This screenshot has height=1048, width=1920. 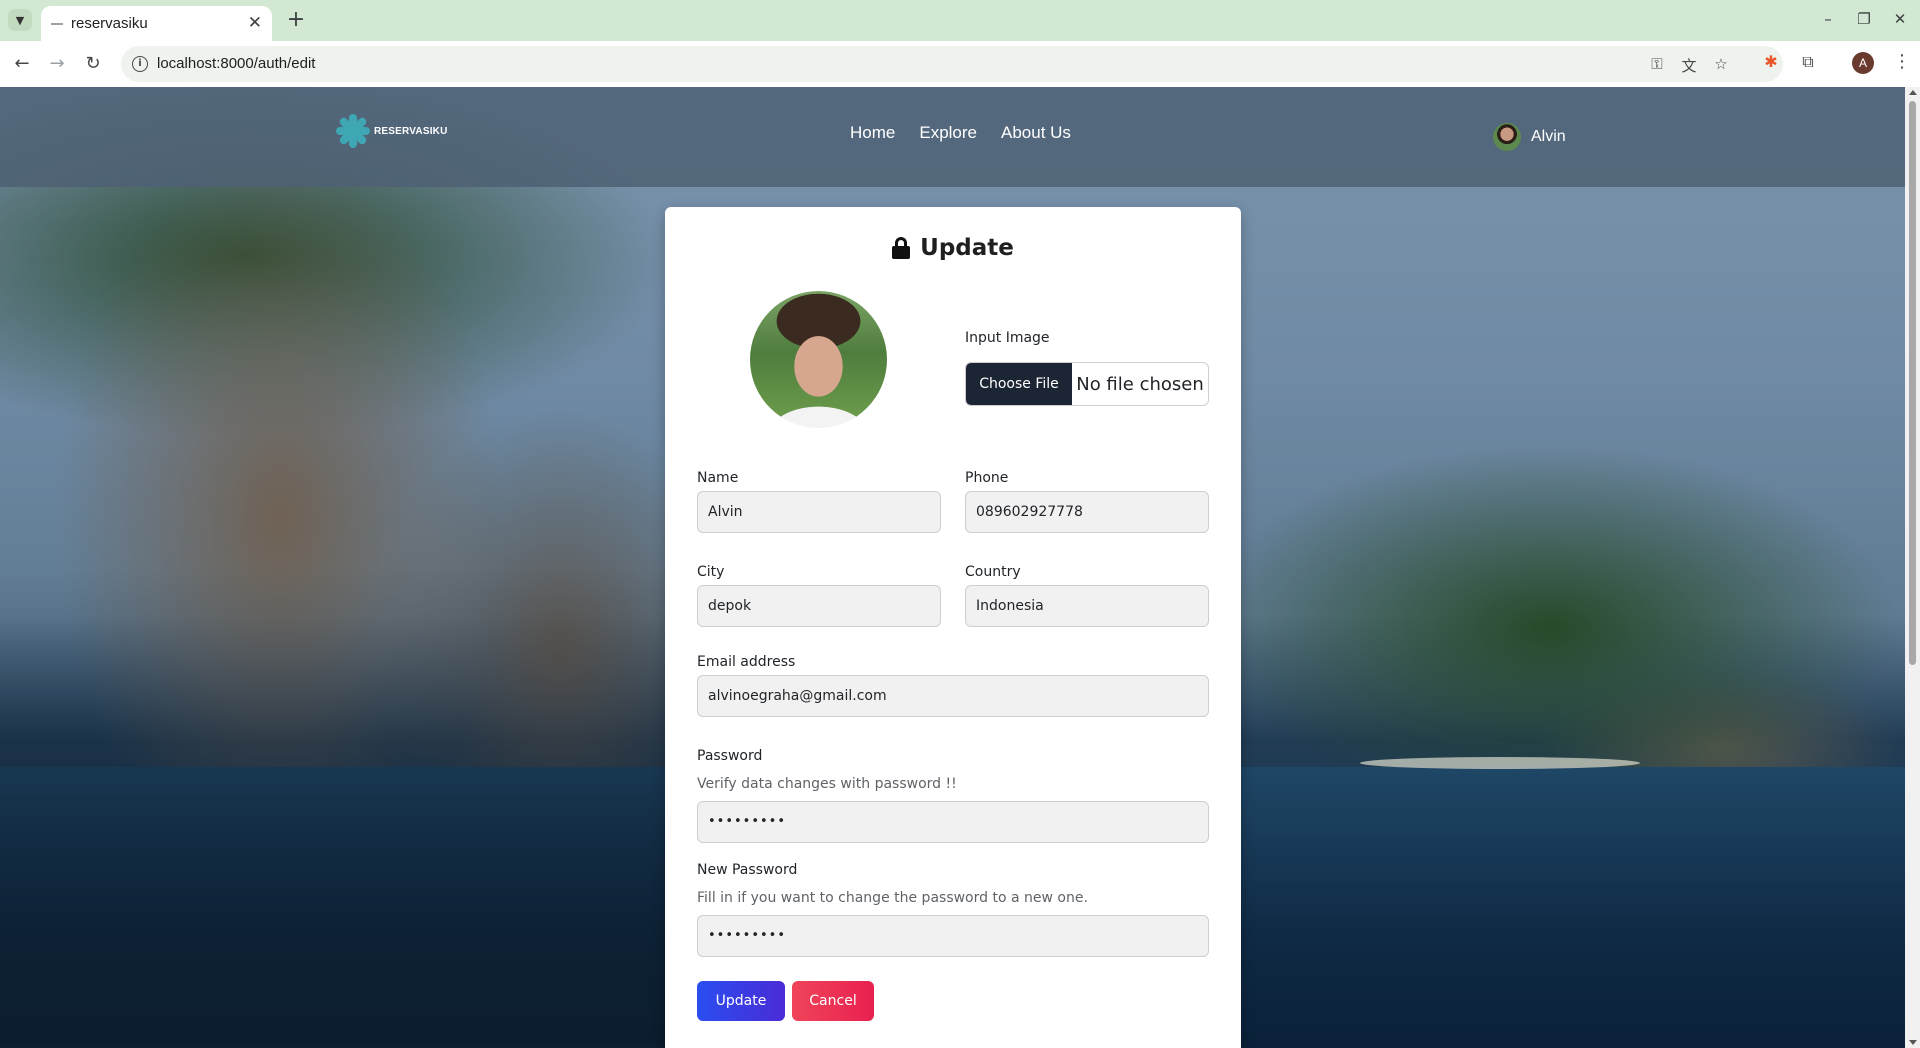 I want to click on logo-text: RESERVASIKU, so click(x=411, y=131).